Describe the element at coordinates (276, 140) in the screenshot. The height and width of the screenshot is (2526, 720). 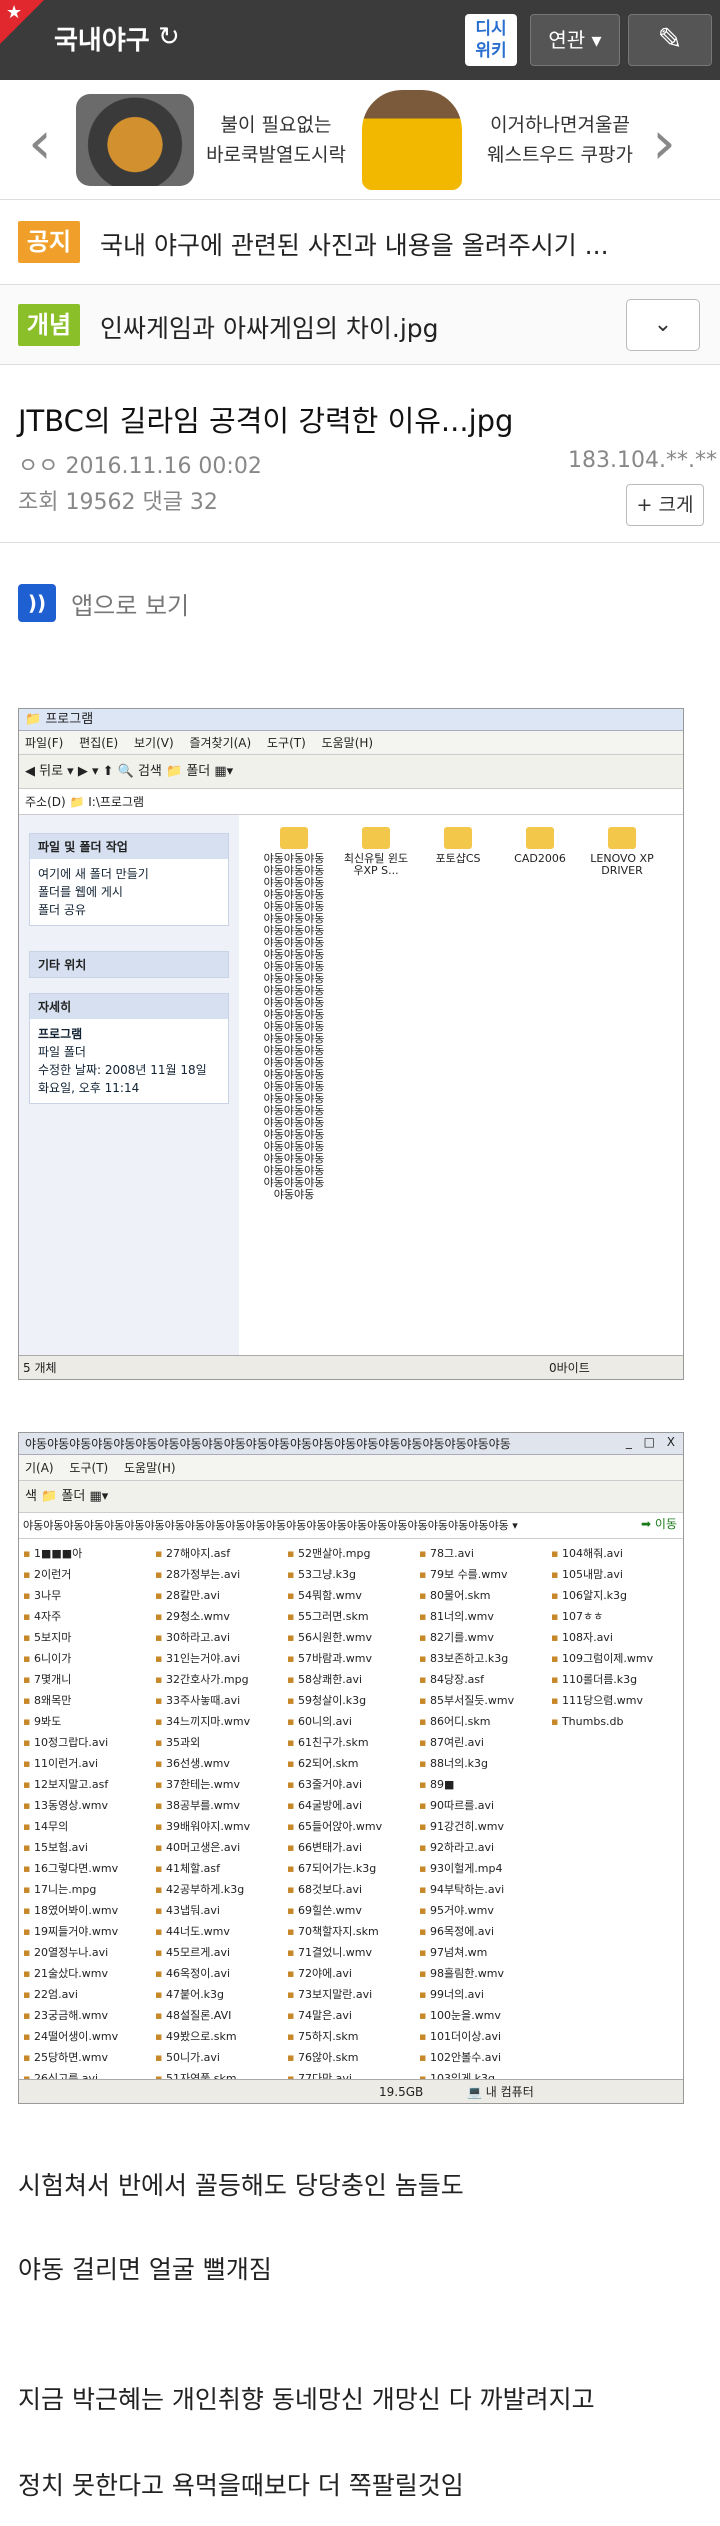
I see `ad-left-text: 불이 필요없는 바로쿡발열도시락` at that location.